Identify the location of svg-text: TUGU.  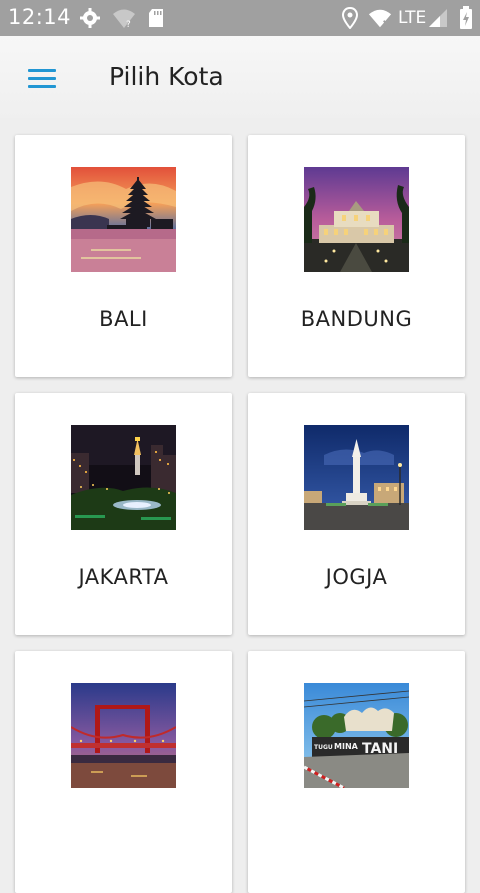
(323, 747).